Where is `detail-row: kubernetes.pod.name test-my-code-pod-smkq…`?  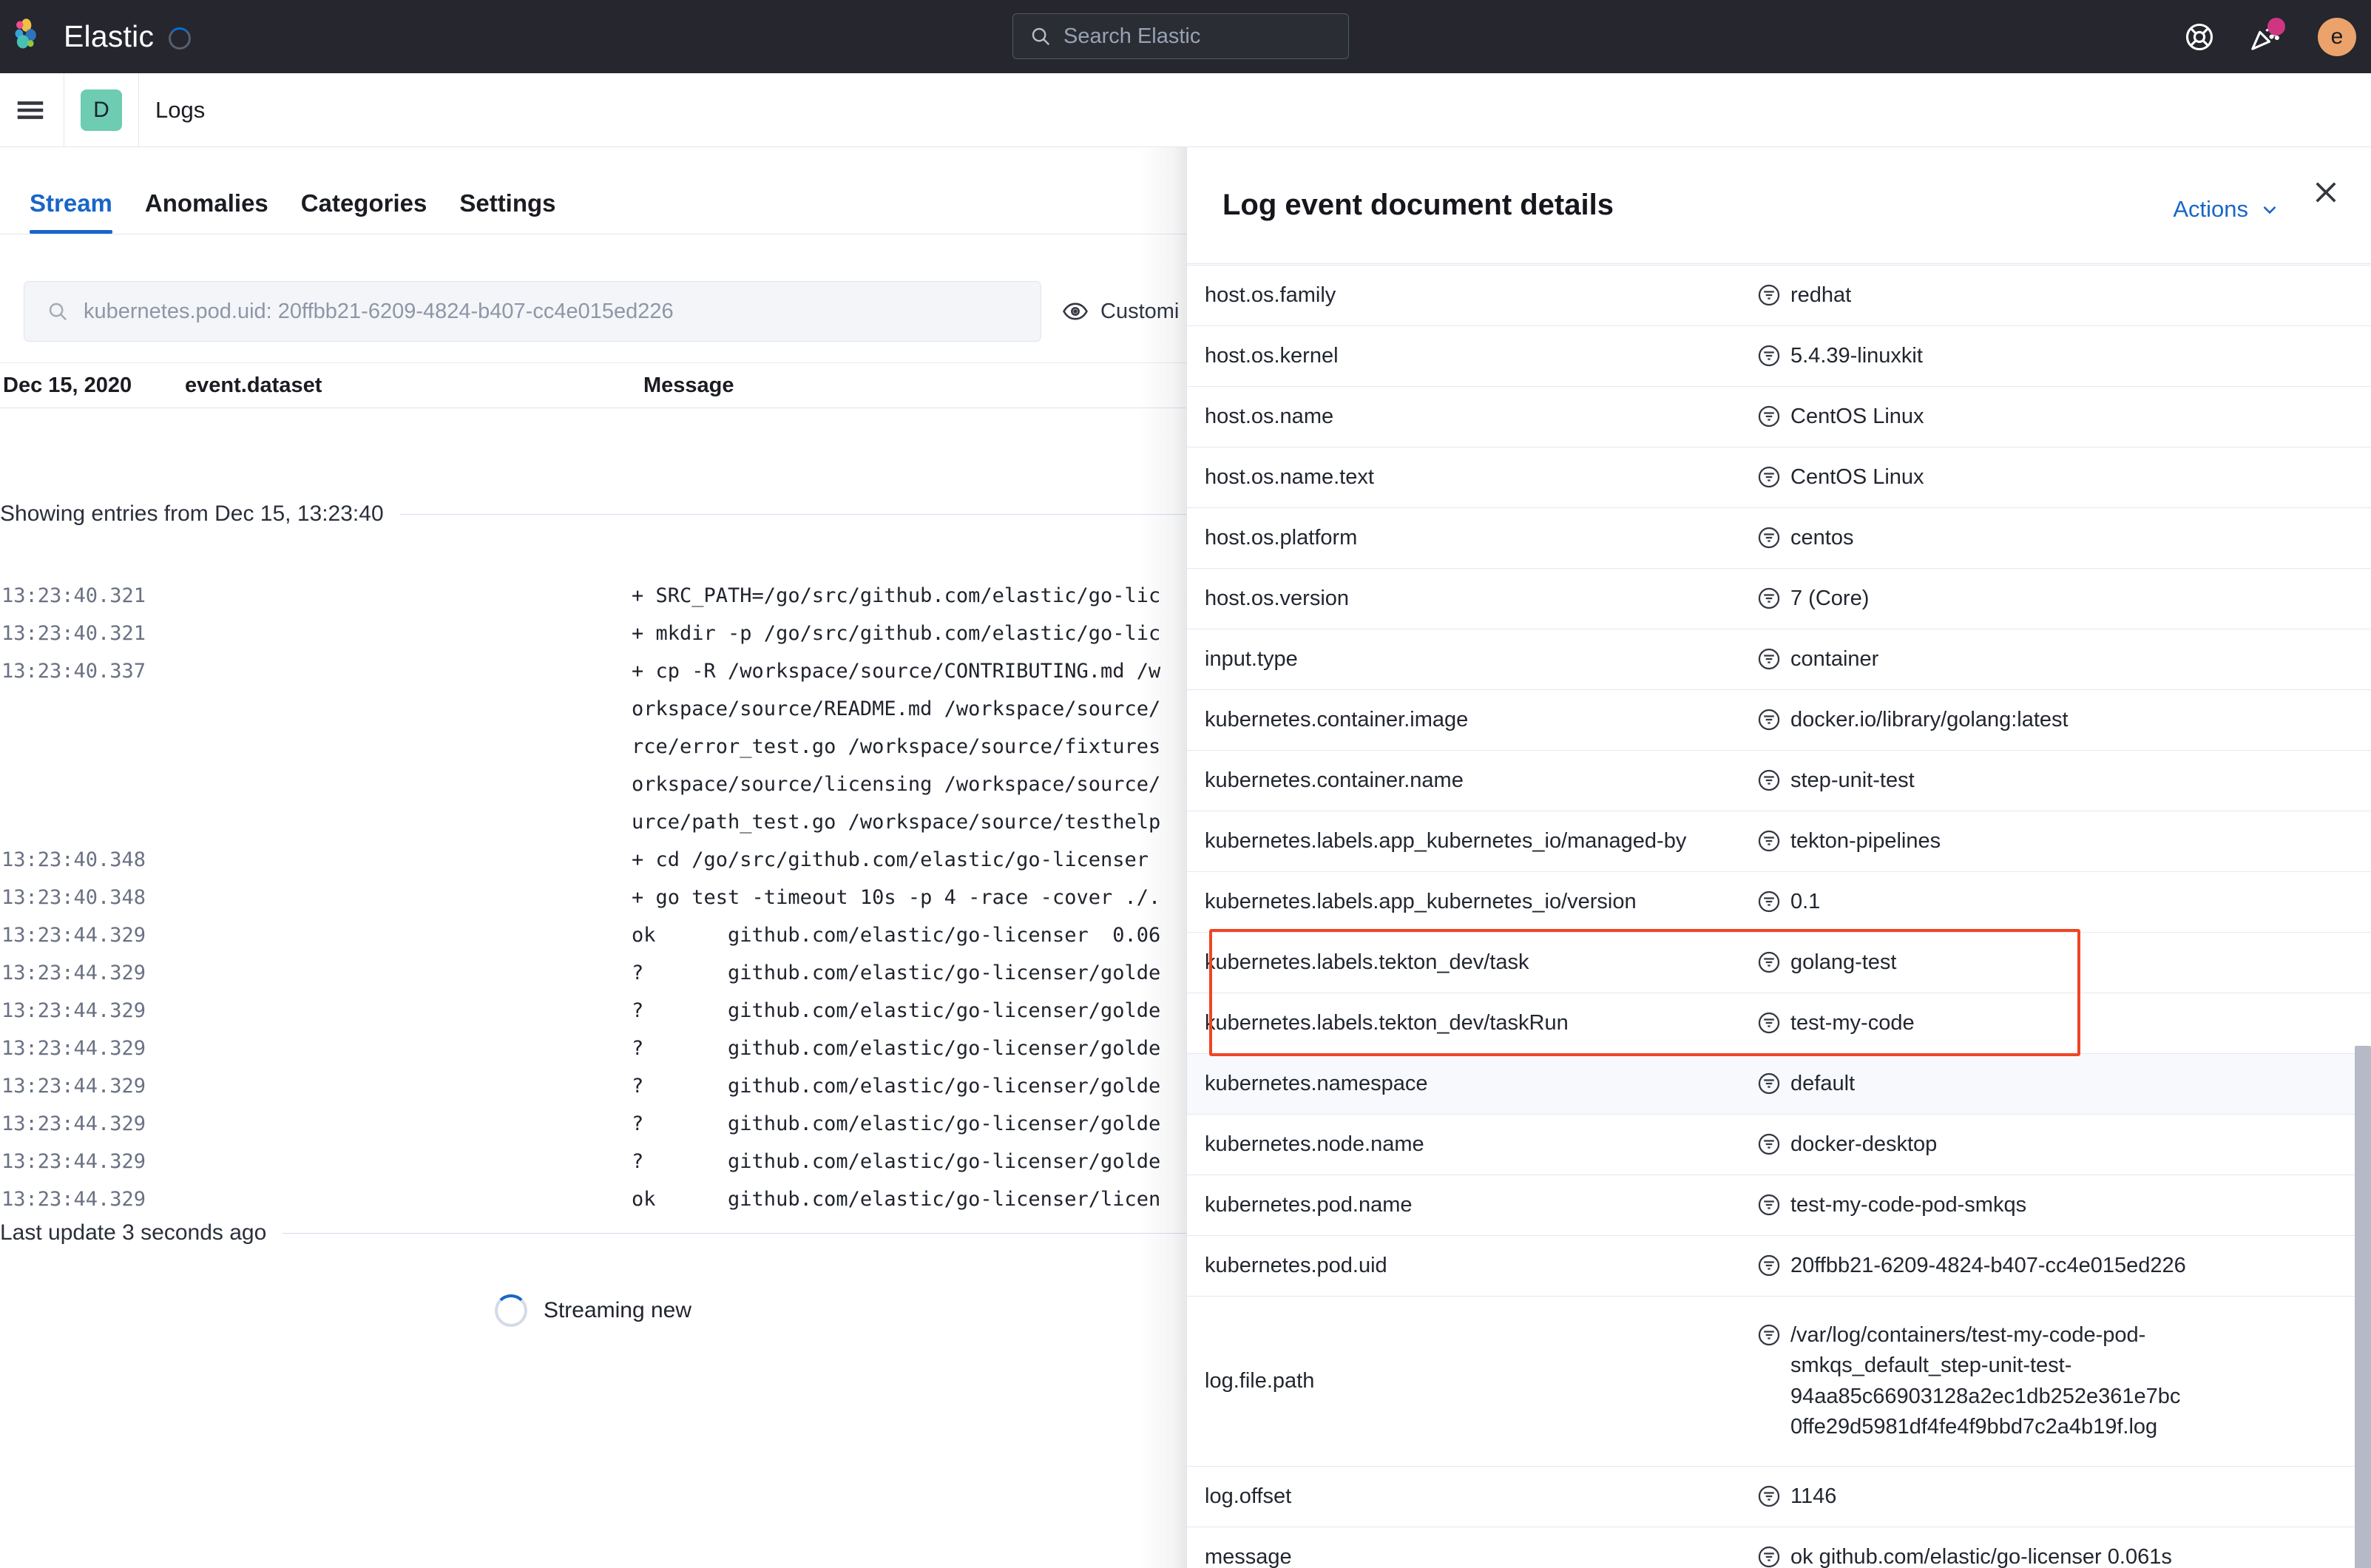
detail-row: kubernetes.pod.name test-my-code-pod-smkq… is located at coordinates (1779, 1205).